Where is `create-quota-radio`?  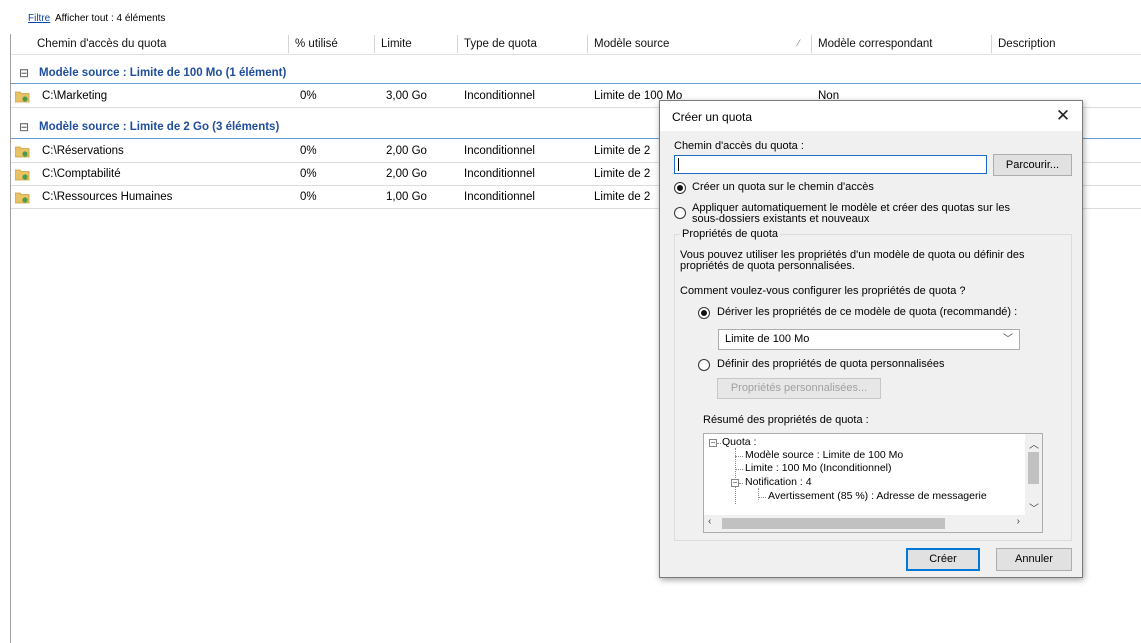 create-quota-radio is located at coordinates (680, 188).